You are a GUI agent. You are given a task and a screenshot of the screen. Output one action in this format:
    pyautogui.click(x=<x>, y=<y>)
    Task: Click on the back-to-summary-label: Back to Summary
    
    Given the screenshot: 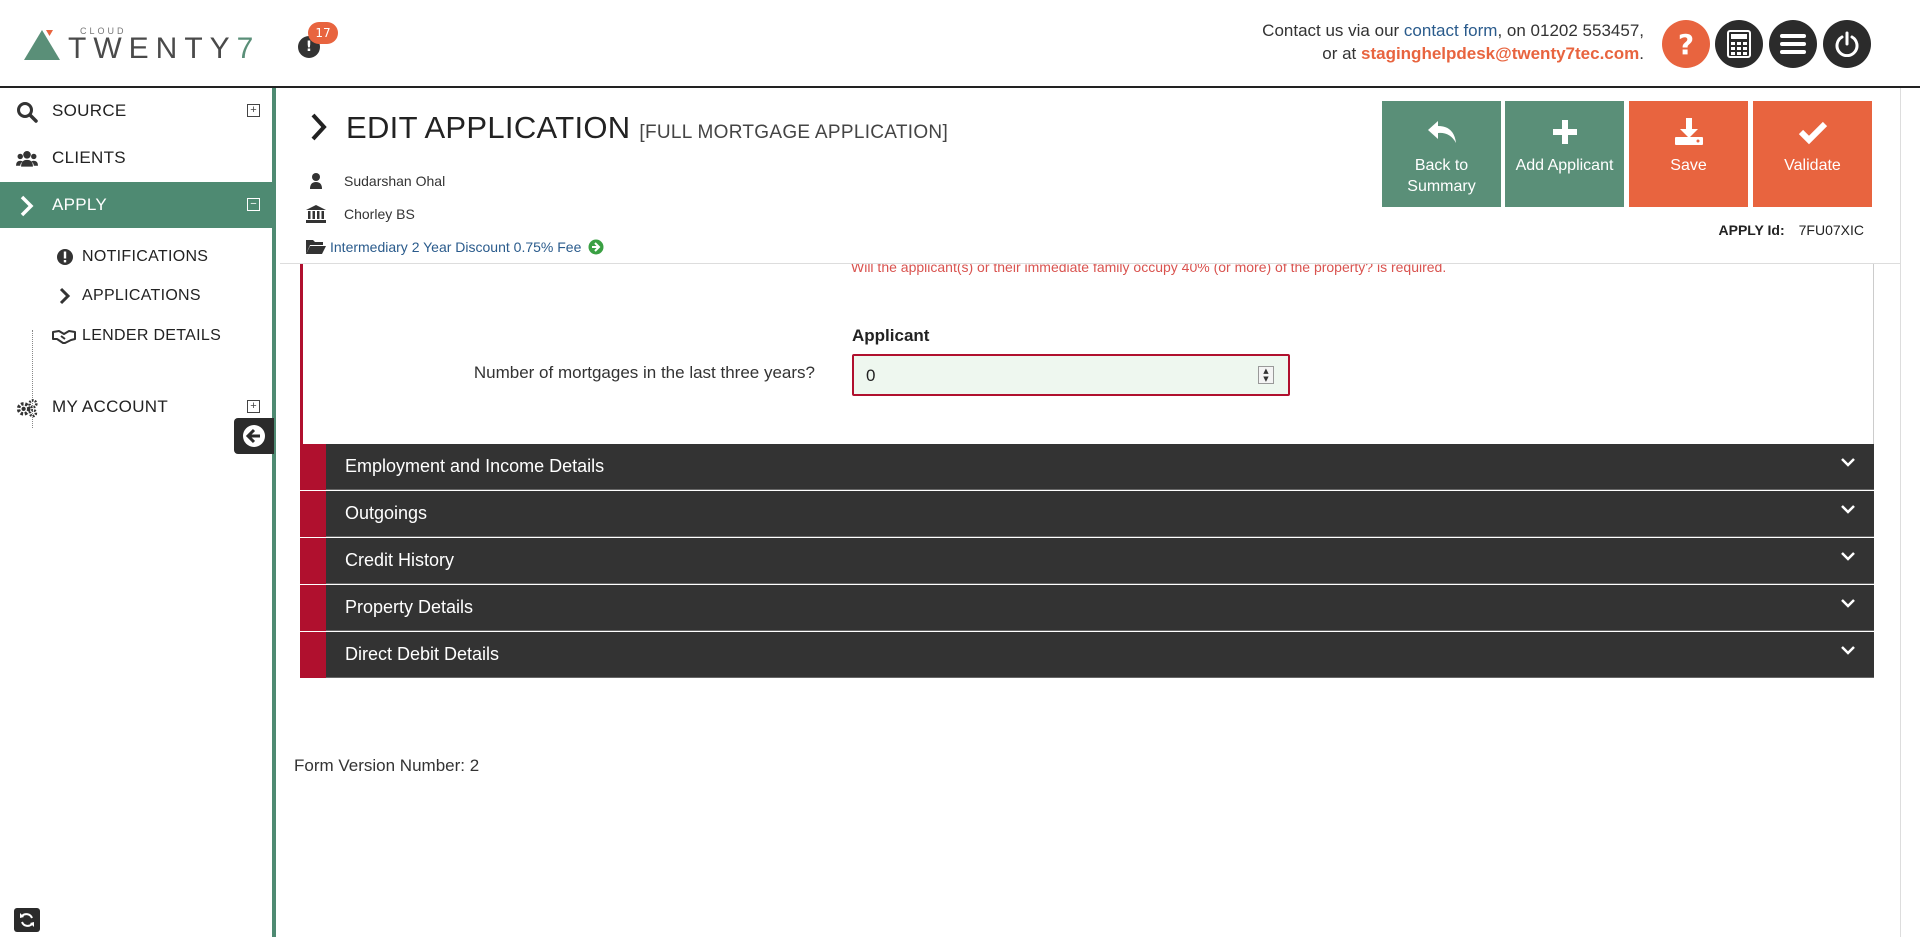 What is the action you would take?
    pyautogui.click(x=1441, y=176)
    